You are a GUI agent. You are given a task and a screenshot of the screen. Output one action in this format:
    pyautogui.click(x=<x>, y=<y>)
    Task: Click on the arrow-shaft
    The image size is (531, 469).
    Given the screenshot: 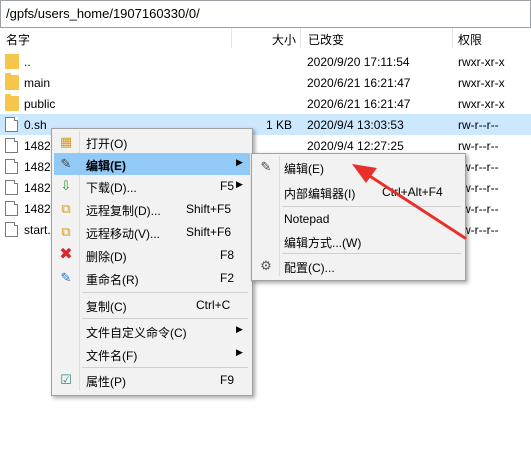 What is the action you would take?
    pyautogui.click(x=413, y=204)
    